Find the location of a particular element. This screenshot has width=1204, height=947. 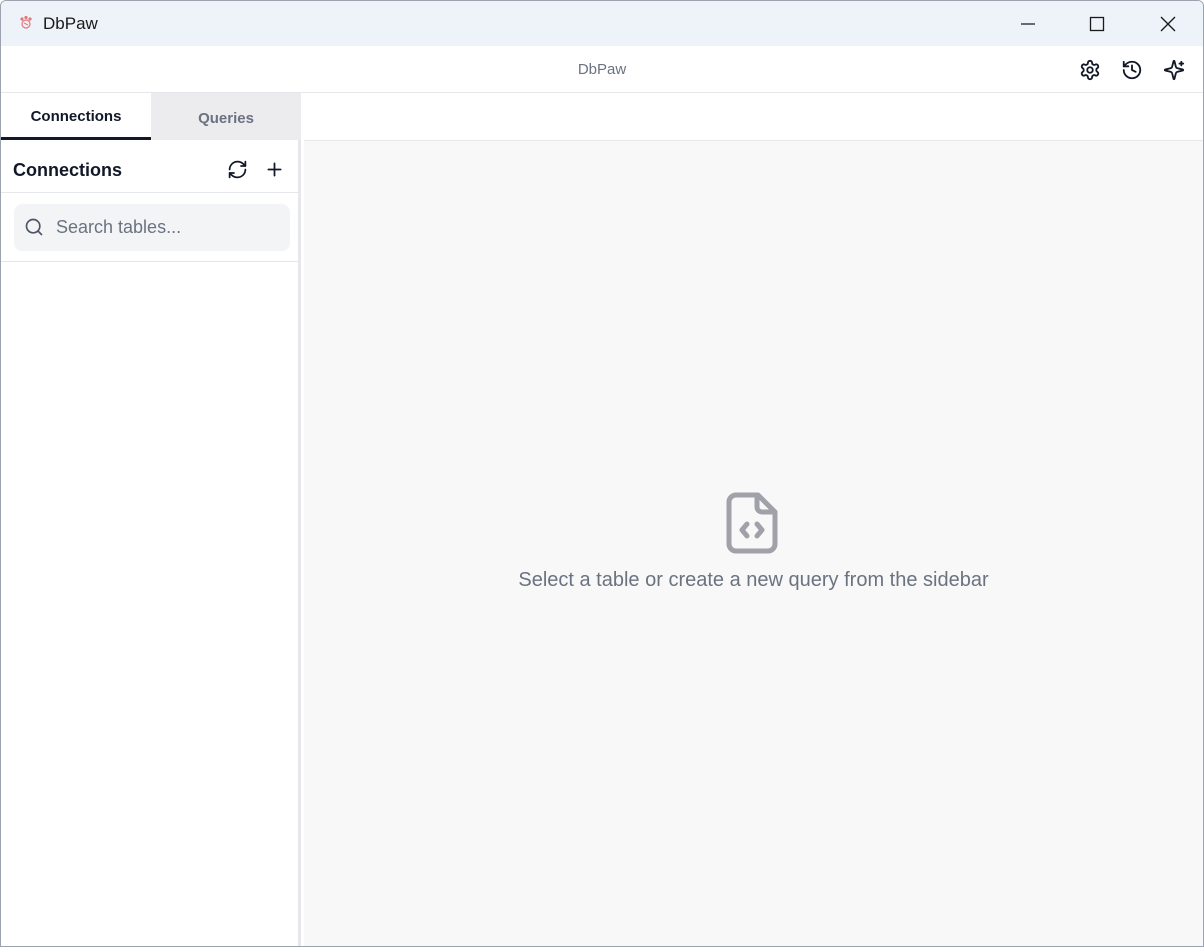

app-header-title: DbPaw is located at coordinates (602, 69).